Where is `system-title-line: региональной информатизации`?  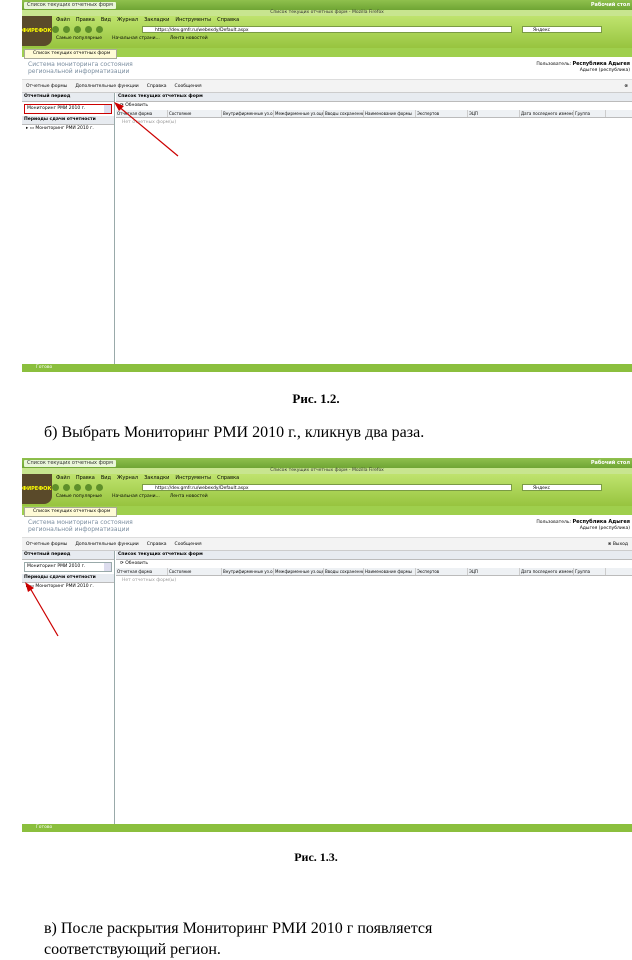
system-title-line: региональной информатизации is located at coordinates (79, 529).